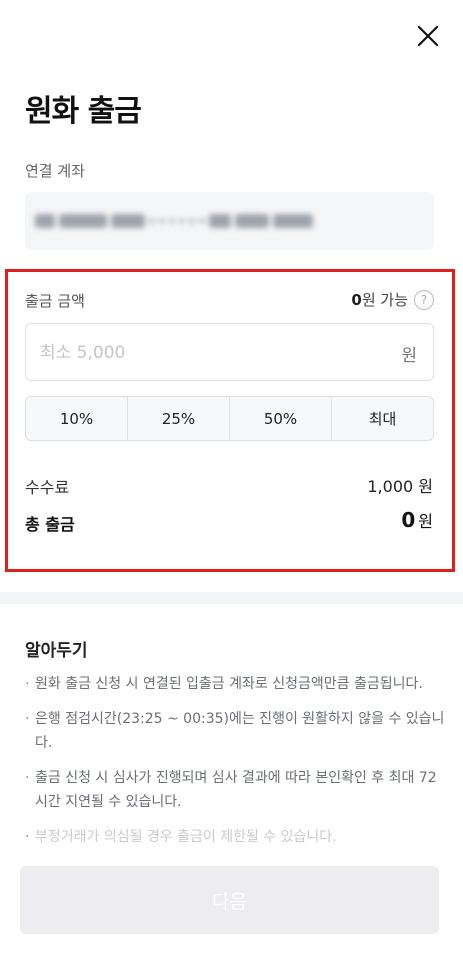  What do you see at coordinates (55, 171) in the screenshot?
I see `account-label: 연결 계좌` at bounding box center [55, 171].